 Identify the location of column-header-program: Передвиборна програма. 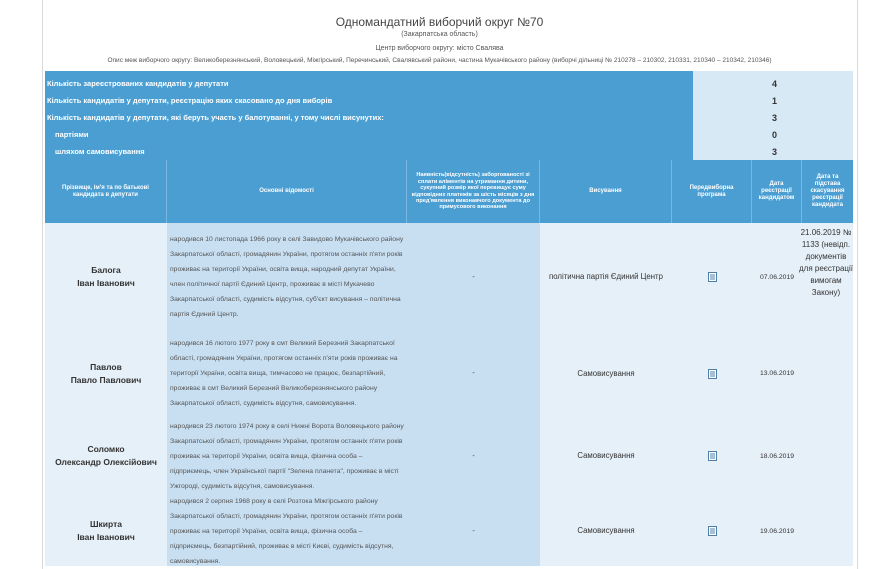
(712, 191).